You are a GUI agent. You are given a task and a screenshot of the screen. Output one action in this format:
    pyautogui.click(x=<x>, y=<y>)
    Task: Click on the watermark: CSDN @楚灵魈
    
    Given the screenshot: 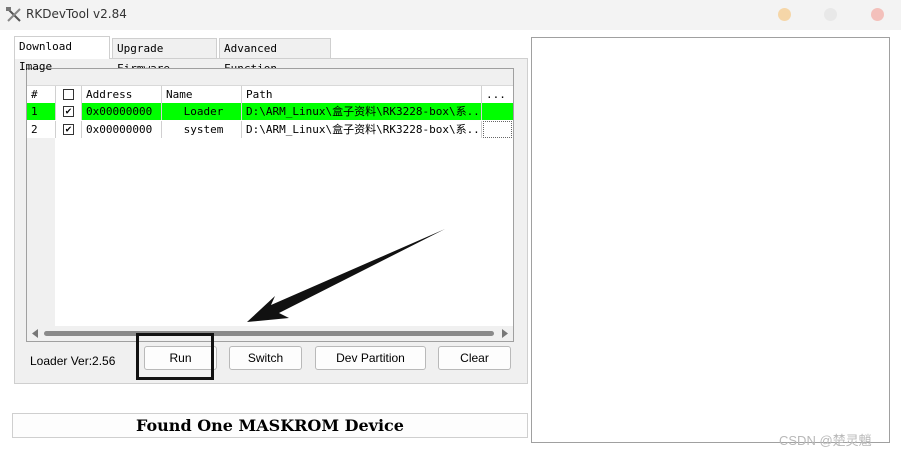 What is the action you would take?
    pyautogui.click(x=825, y=440)
    